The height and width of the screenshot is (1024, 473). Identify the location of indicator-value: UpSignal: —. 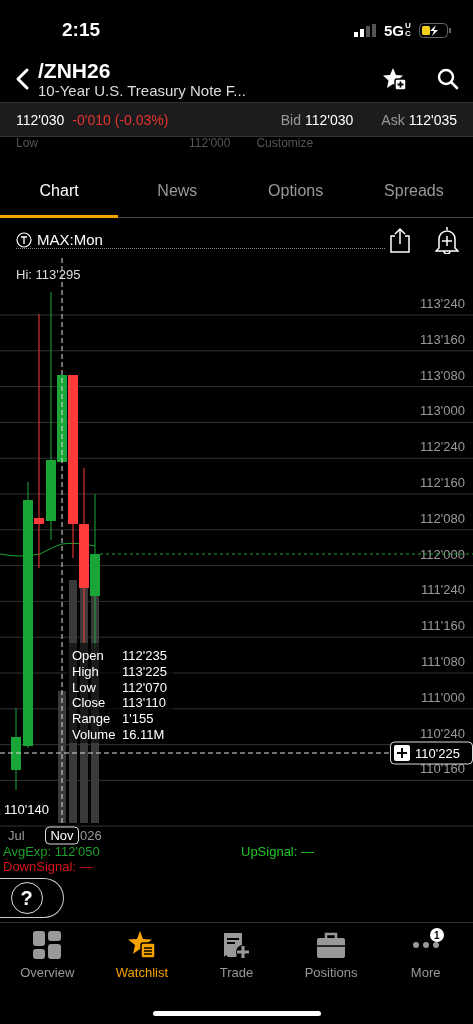
(277, 851).